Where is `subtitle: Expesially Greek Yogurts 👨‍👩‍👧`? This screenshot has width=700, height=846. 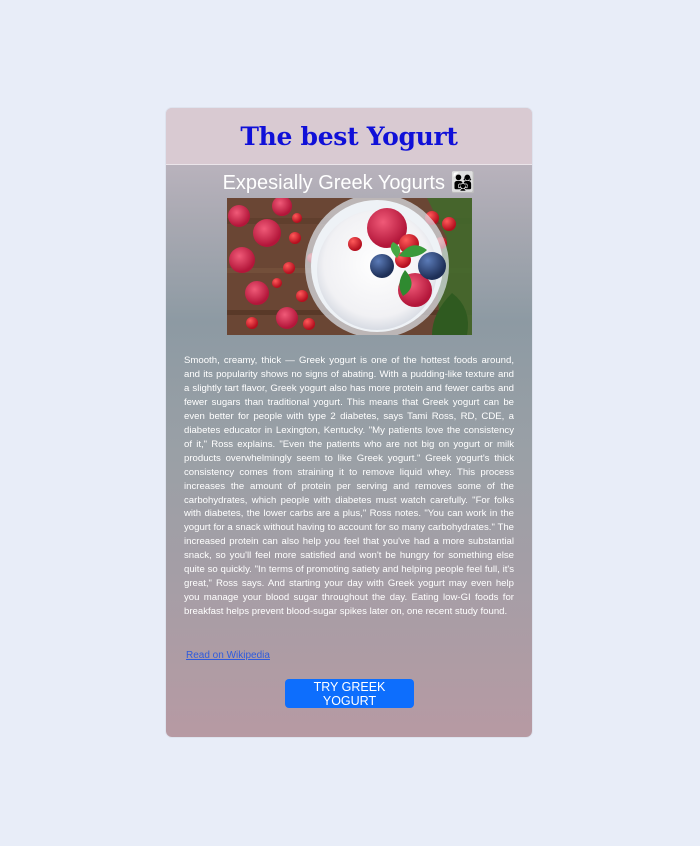
subtitle: Expesially Greek Yogurts 👨‍👩‍👧 is located at coordinates (349, 182).